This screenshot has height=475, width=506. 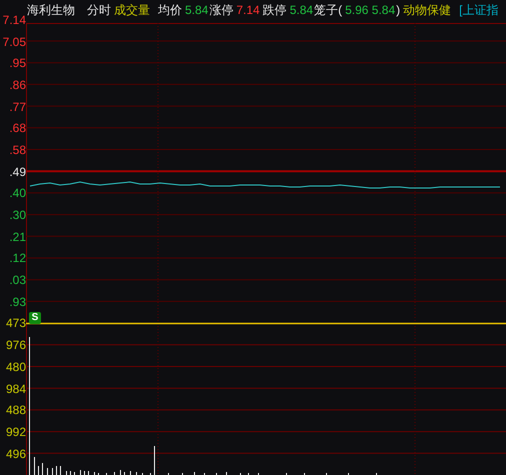 I want to click on header-text: 跌停, so click(x=274, y=10).